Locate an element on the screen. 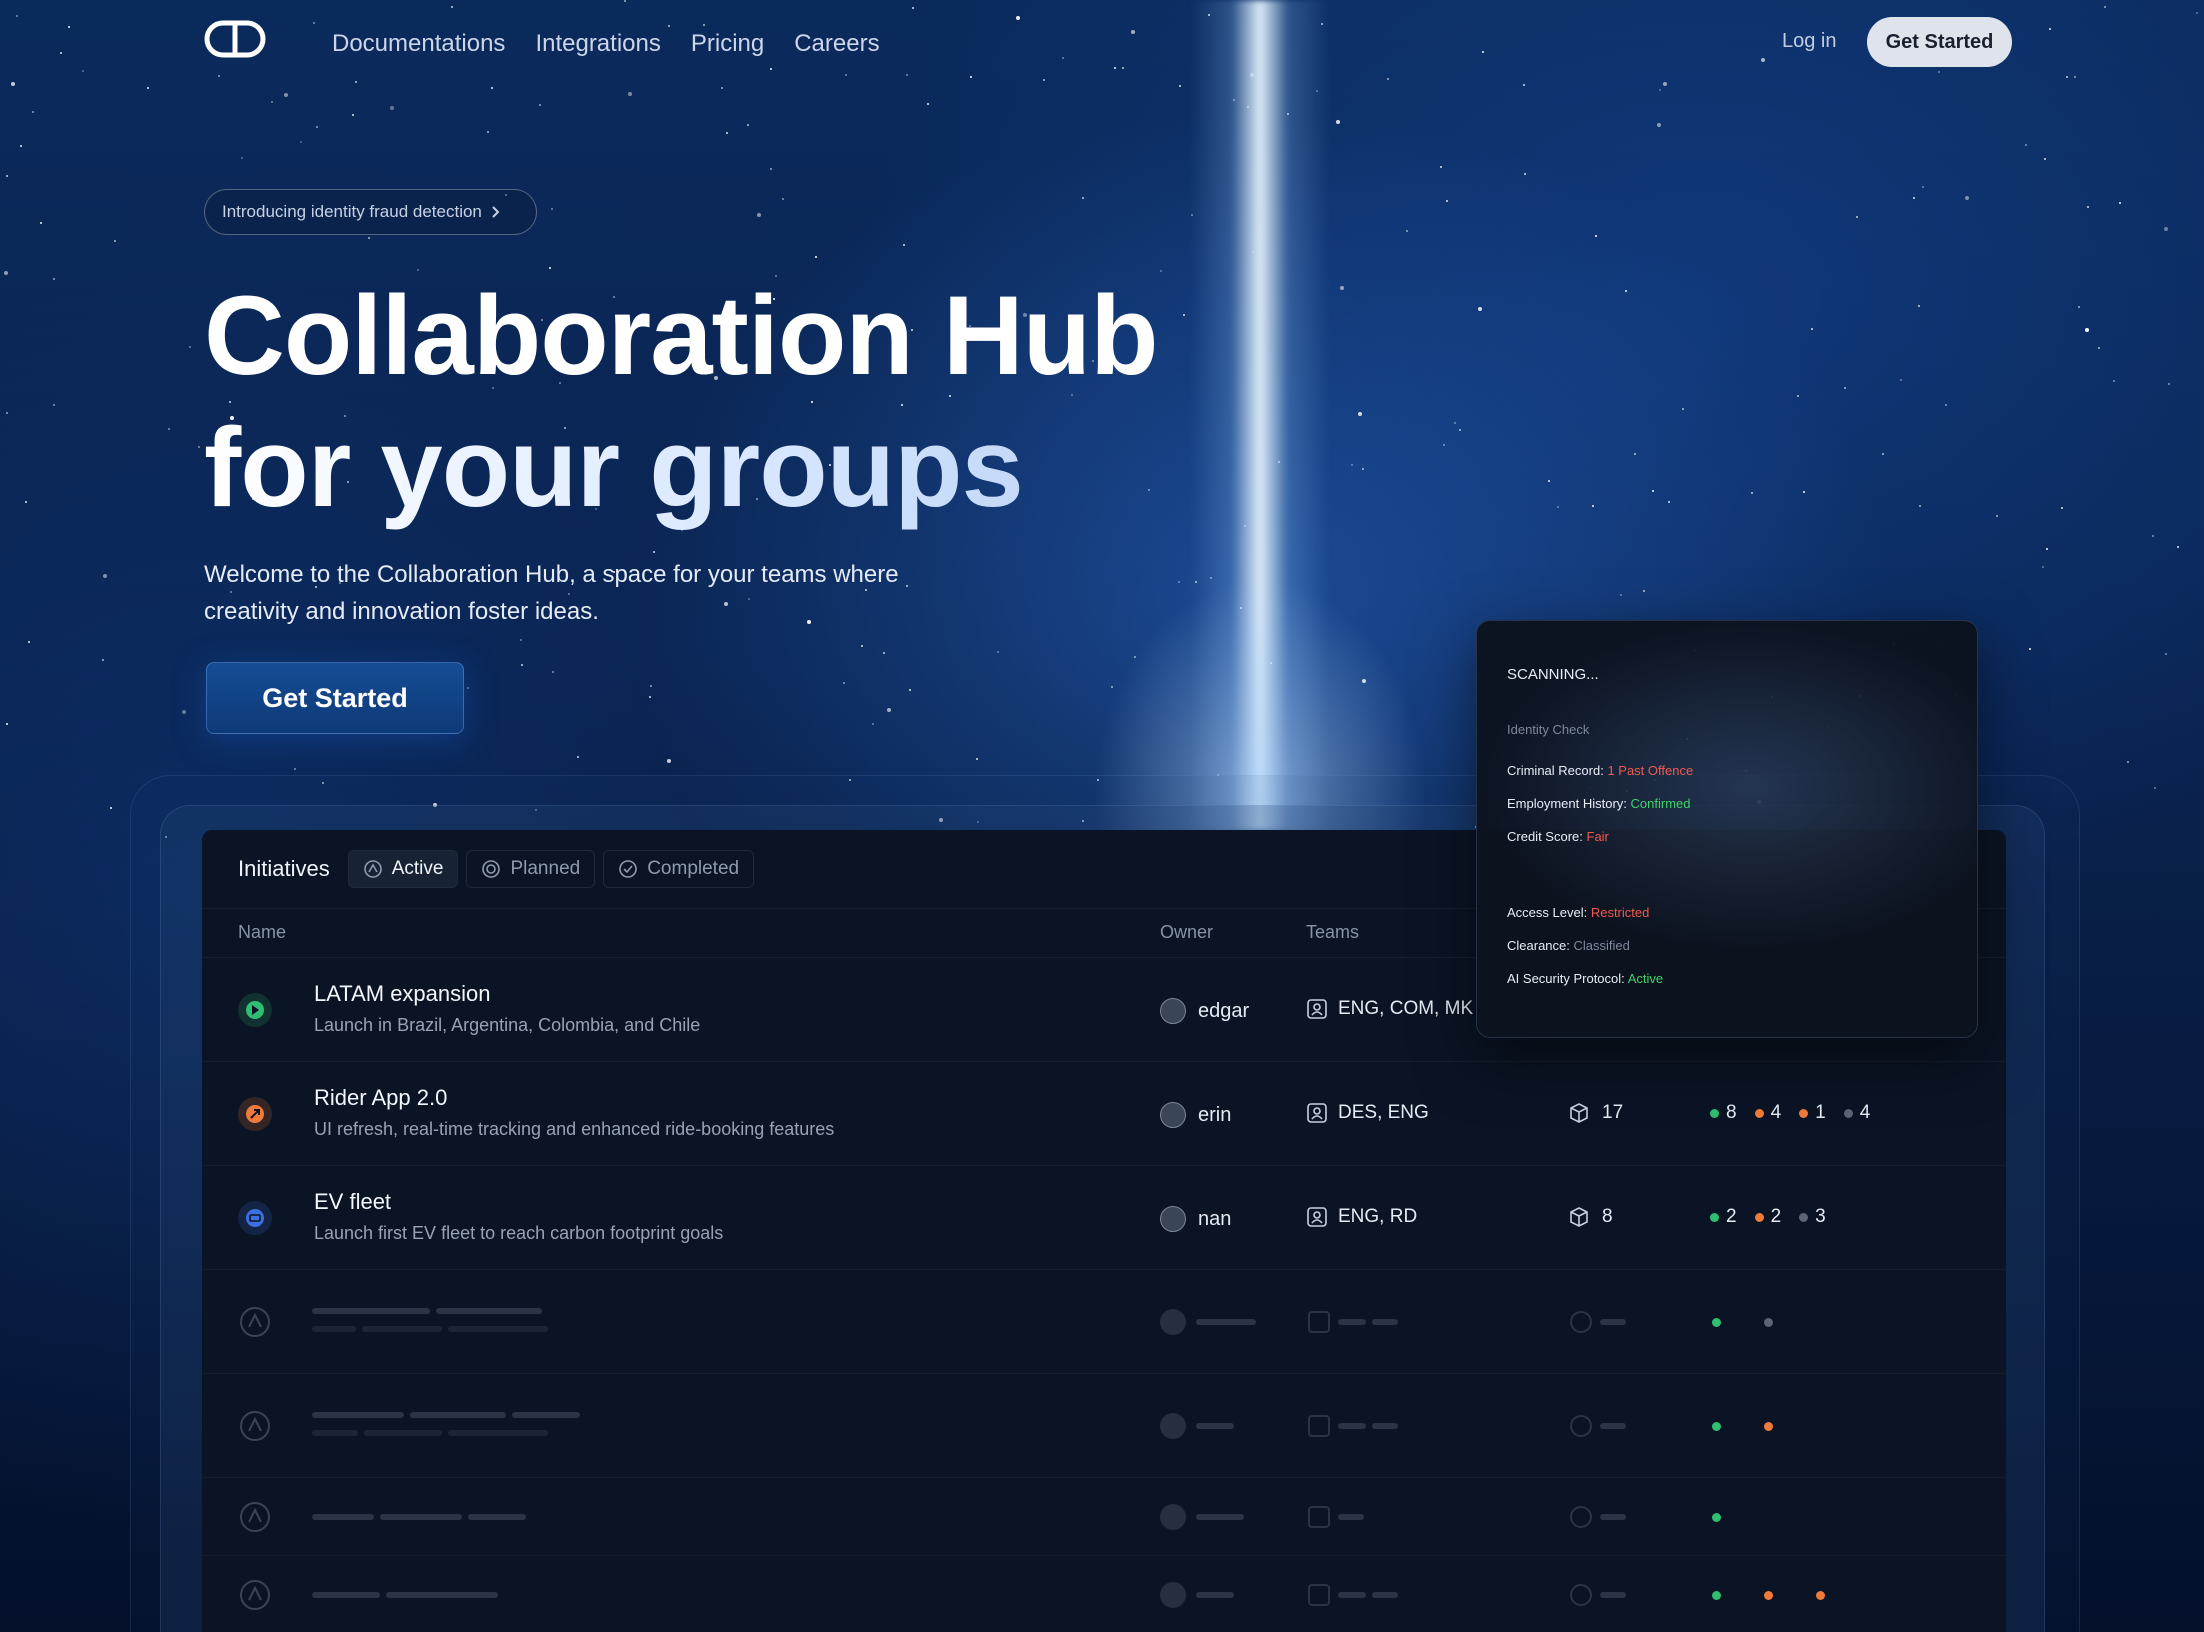  credit-score-value: Fair is located at coordinates (1597, 836).